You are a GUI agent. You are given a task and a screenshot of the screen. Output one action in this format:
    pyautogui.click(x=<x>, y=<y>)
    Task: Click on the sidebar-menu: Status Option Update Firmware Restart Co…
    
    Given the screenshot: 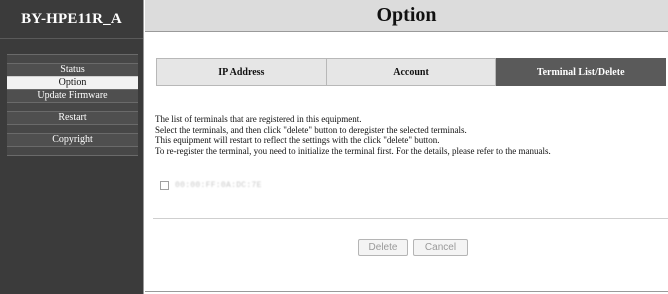 What is the action you would take?
    pyautogui.click(x=72, y=105)
    